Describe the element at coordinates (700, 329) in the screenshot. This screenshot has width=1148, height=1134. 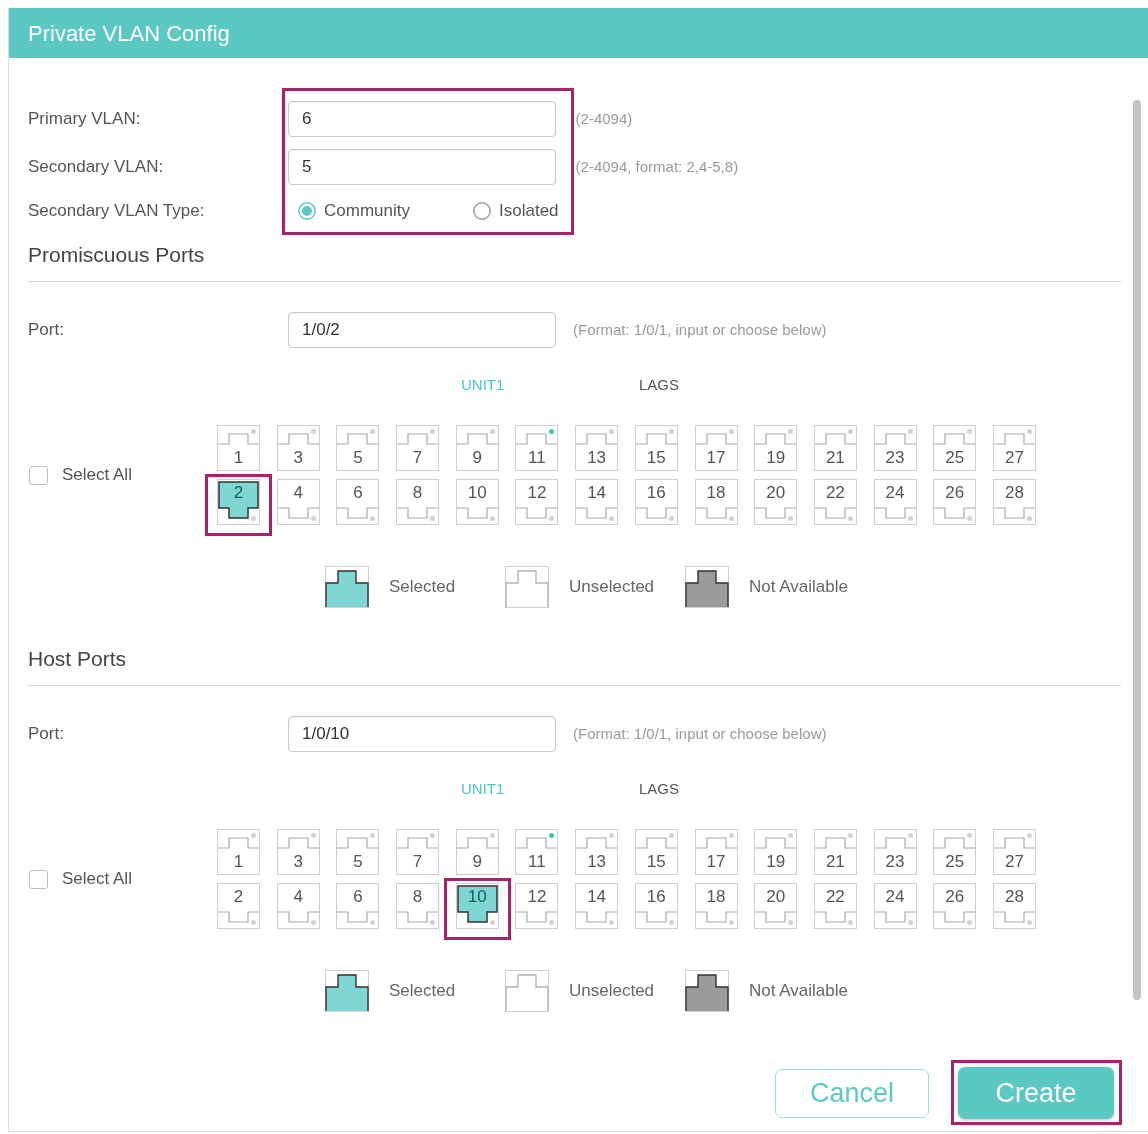
I see `field-hint: (Format: 1/0/1, input or choose below)` at that location.